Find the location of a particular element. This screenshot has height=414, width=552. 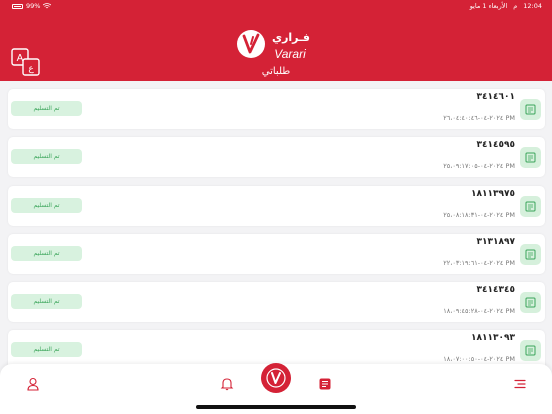

bell-icon is located at coordinates (227, 384).